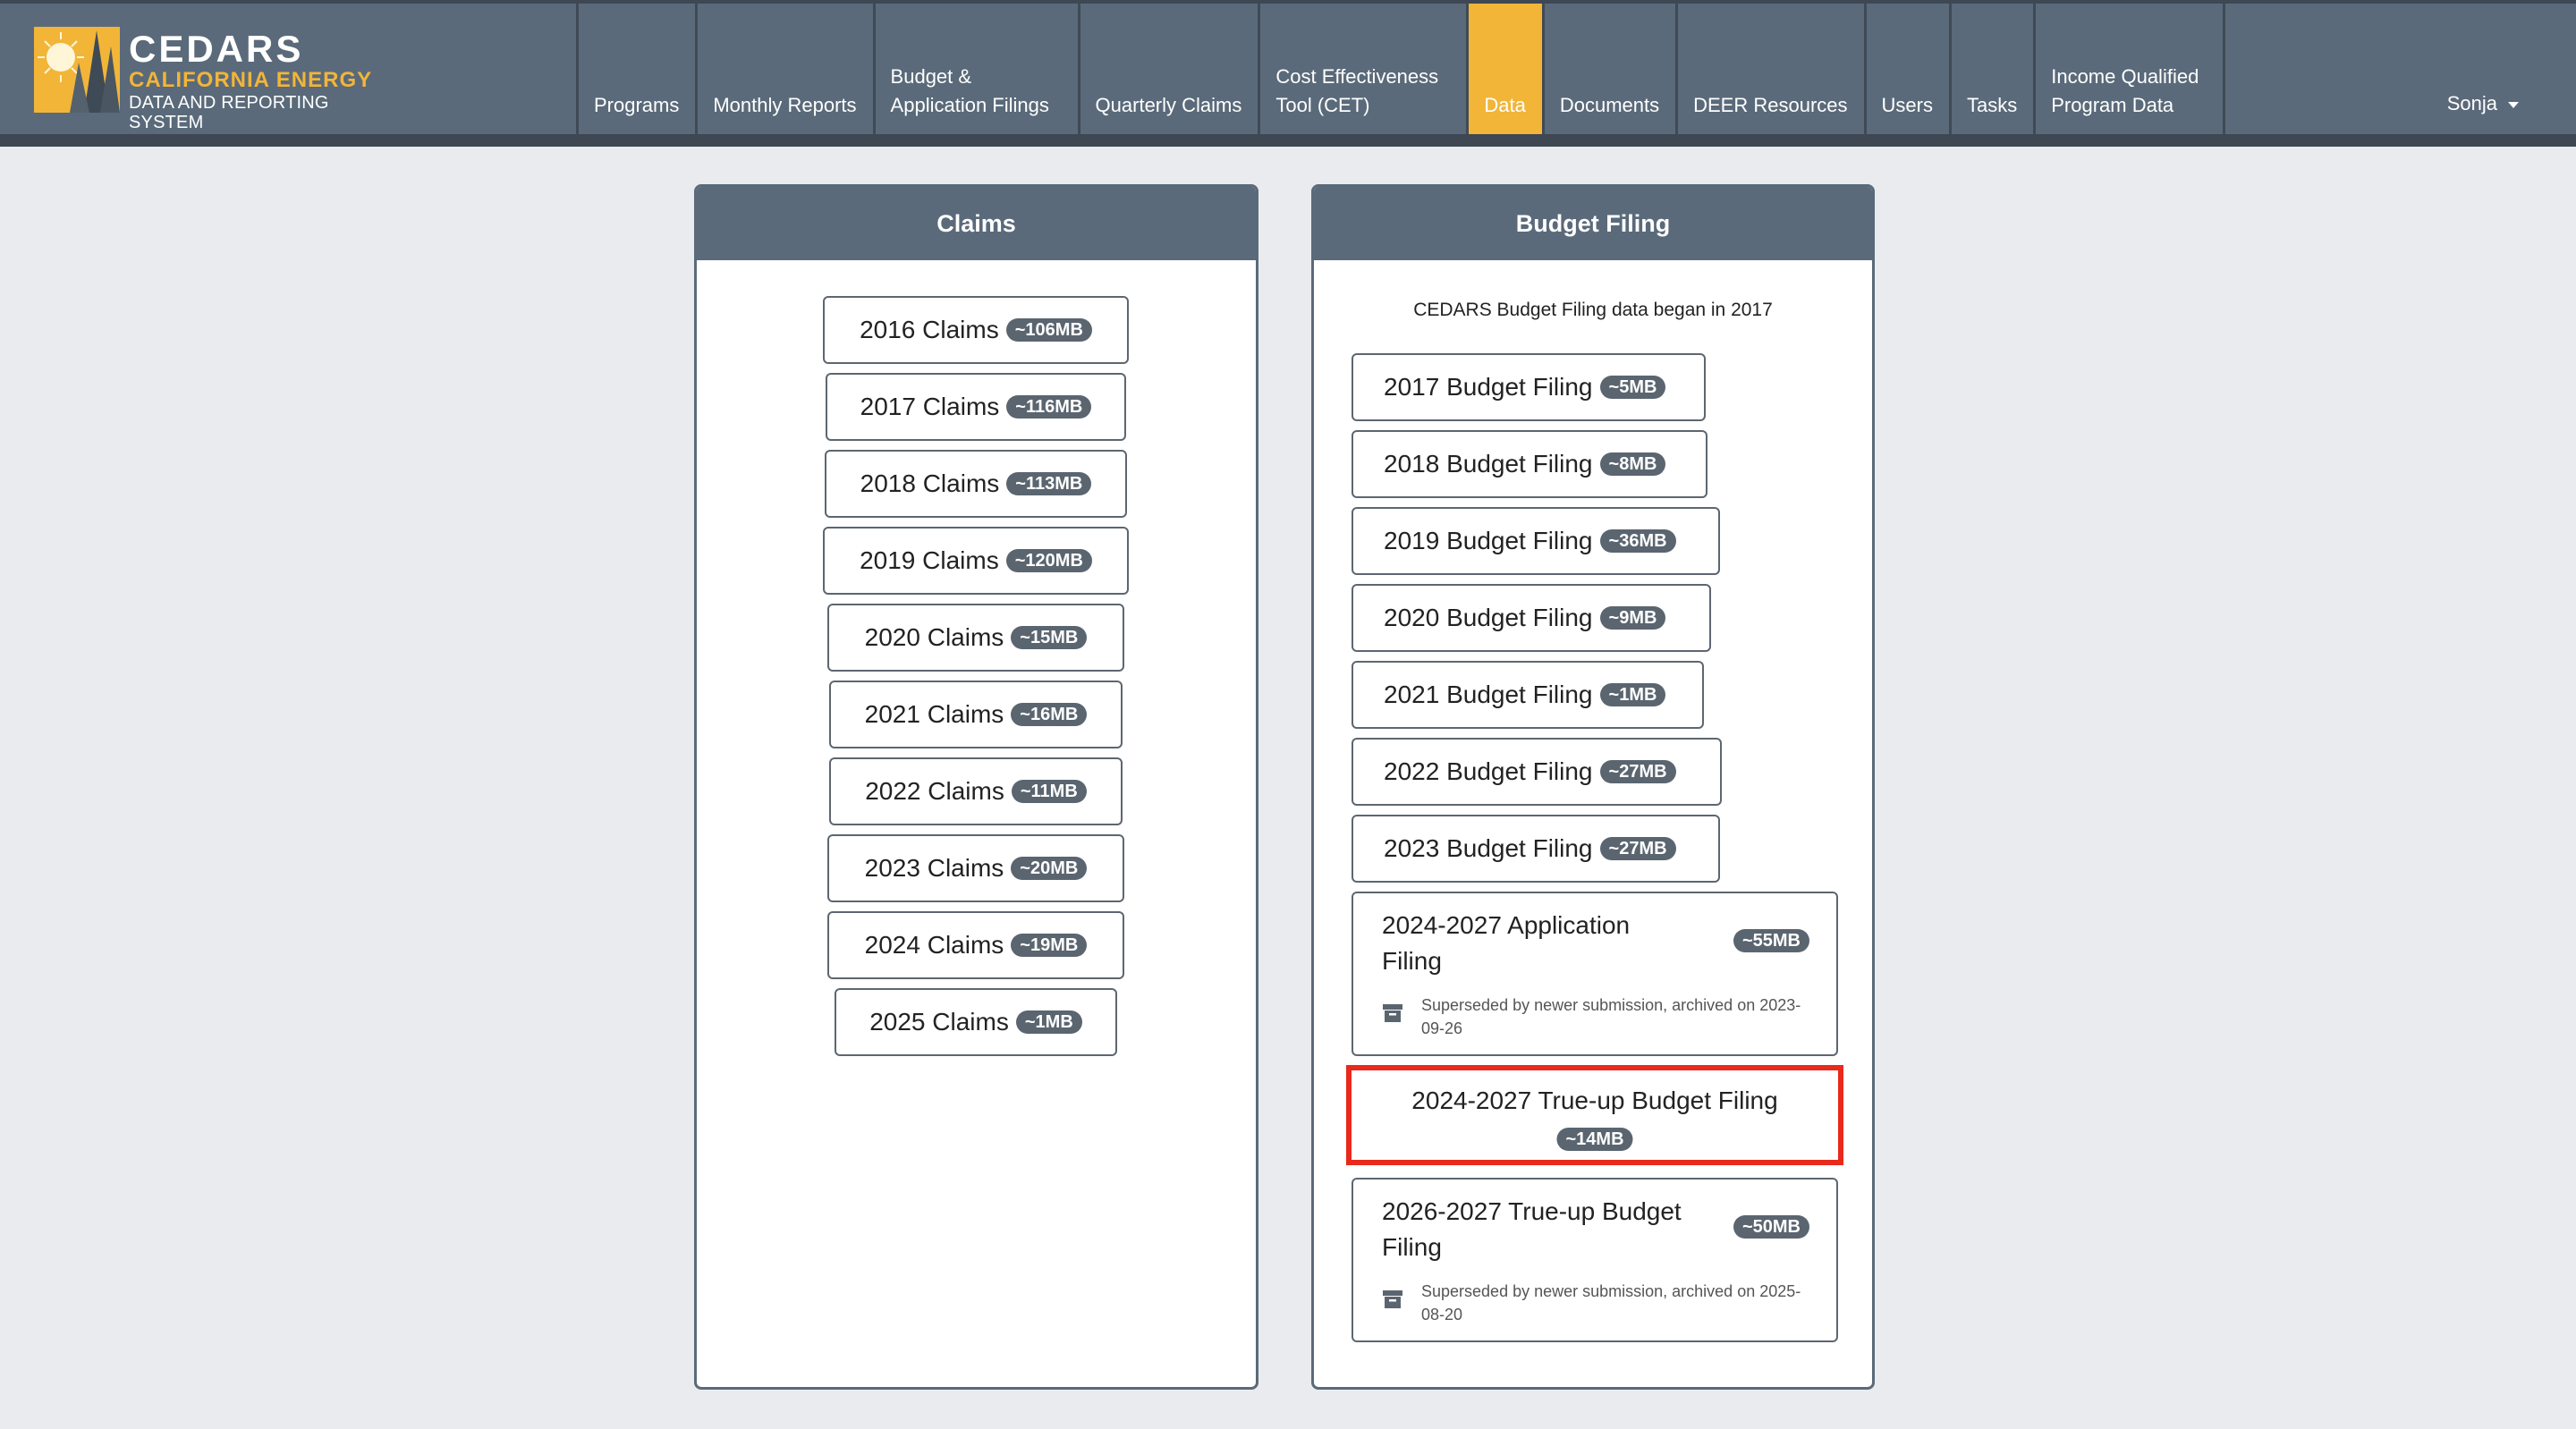 The image size is (2576, 1429). I want to click on size-badge: ~11MB, so click(1049, 791).